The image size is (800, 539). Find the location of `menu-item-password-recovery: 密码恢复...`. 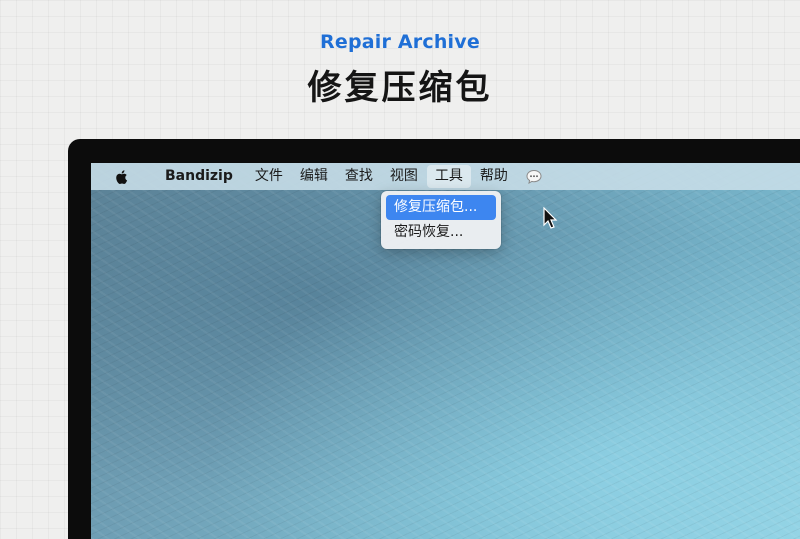

menu-item-password-recovery: 密码恢复... is located at coordinates (441, 232).